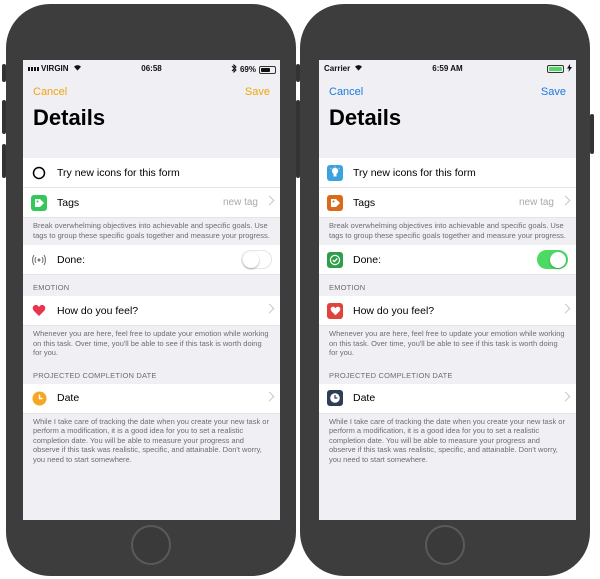 This screenshot has height=579, width=600. What do you see at coordinates (335, 259) in the screenshot?
I see `checkmark-icon` at bounding box center [335, 259].